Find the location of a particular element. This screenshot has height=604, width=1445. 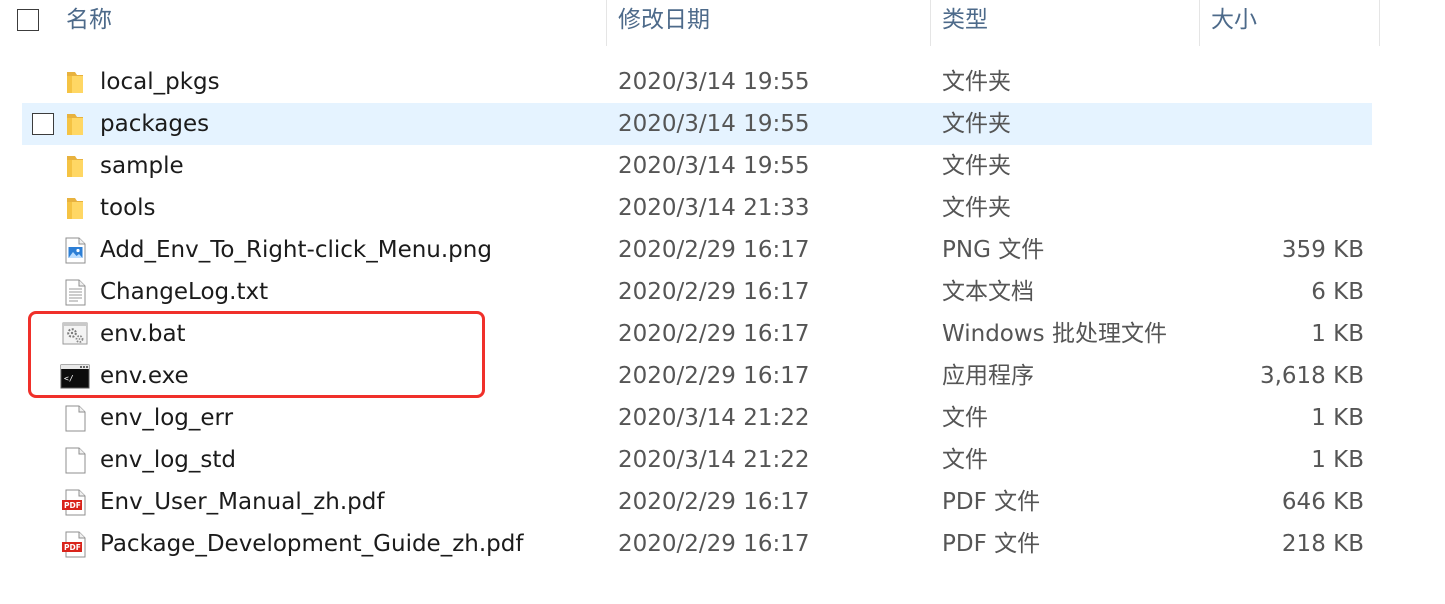

file-name: local_pkgs is located at coordinates (160, 82).